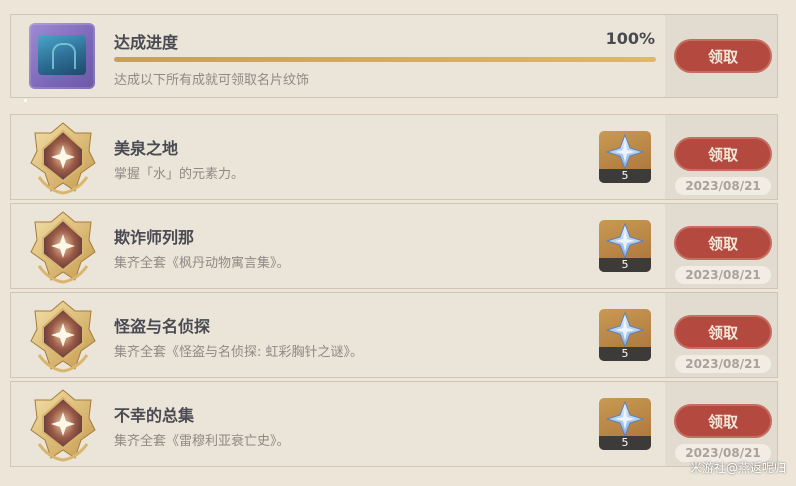  Describe the element at coordinates (25, 100) in the screenshot. I see `divider-dot` at that location.